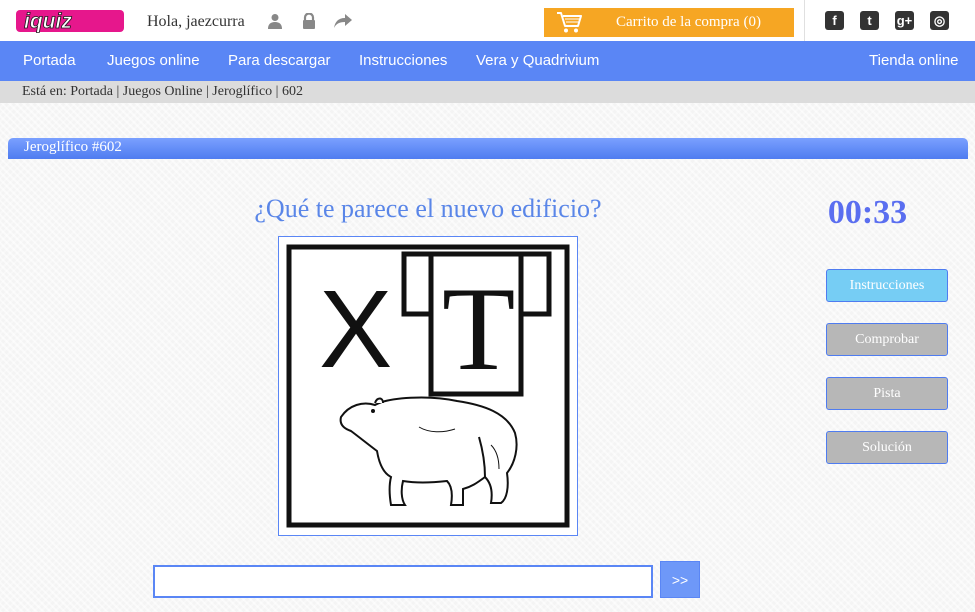 This screenshot has height=612, width=975. What do you see at coordinates (537, 60) in the screenshot?
I see `nav-item-vera-quadrivium: Vera y Quadrivium` at bounding box center [537, 60].